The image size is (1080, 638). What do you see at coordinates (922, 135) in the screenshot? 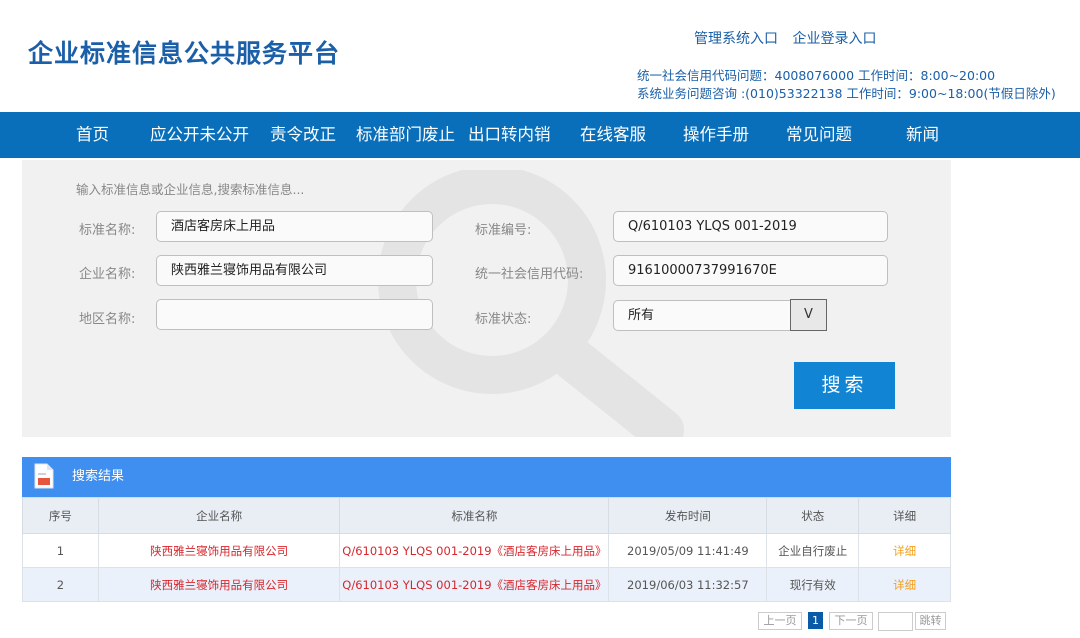
I see `nav-news: 新闻` at bounding box center [922, 135].